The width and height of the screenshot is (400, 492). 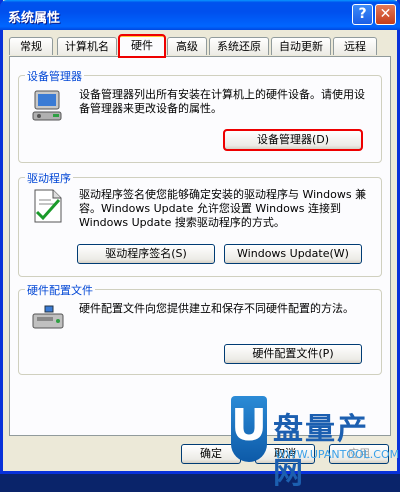 What do you see at coordinates (216, 308) in the screenshot?
I see `hardware-profiles-description: 硬件配置文件向您提供建立和保存不同硬件配置的方法。` at bounding box center [216, 308].